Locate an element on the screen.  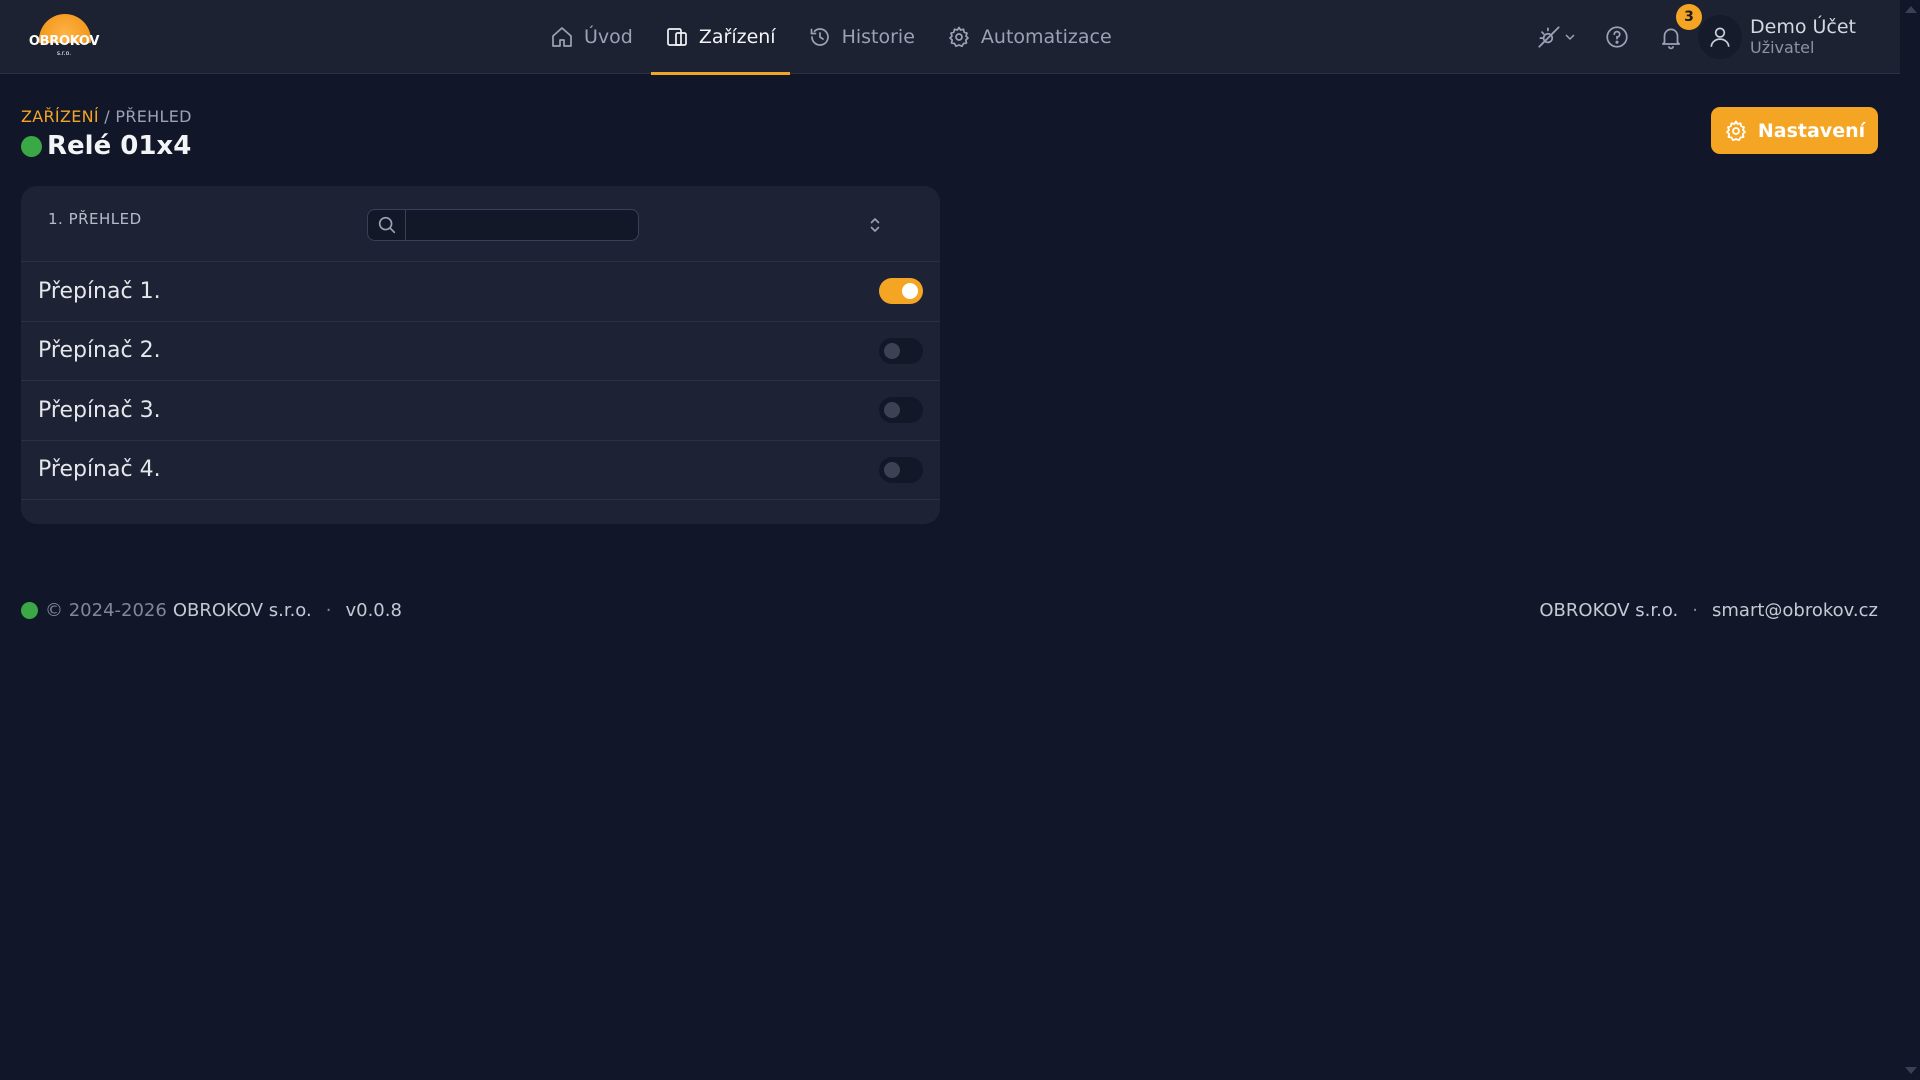
footer-version: v0.0.8 is located at coordinates (373, 610).